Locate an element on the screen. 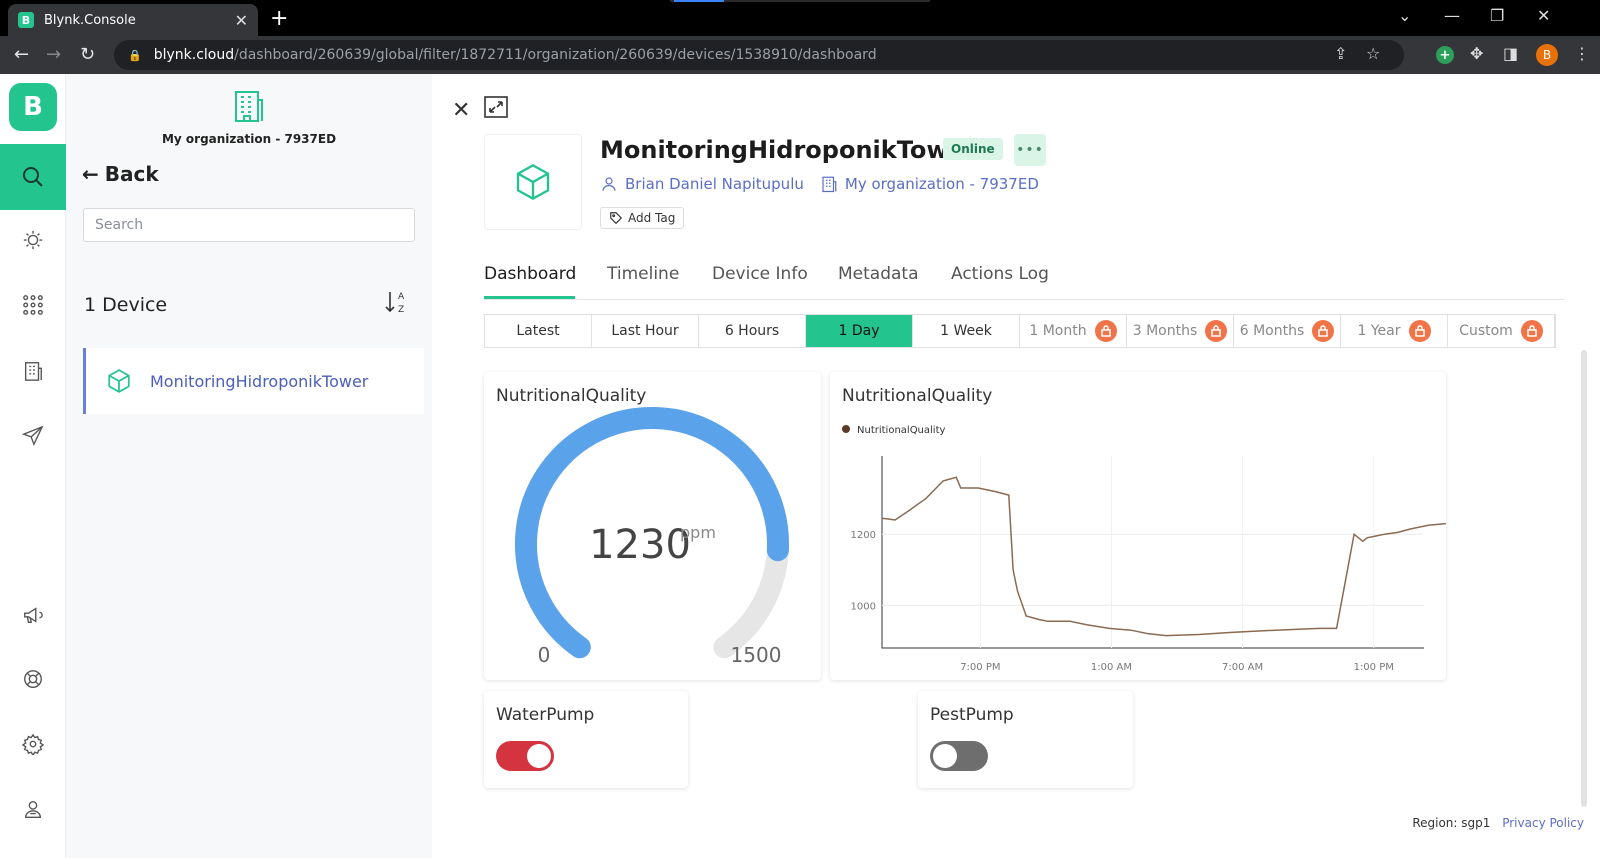 Image resolution: width=1600 pixels, height=858 pixels. extension-plus-icon: + is located at coordinates (1445, 55).